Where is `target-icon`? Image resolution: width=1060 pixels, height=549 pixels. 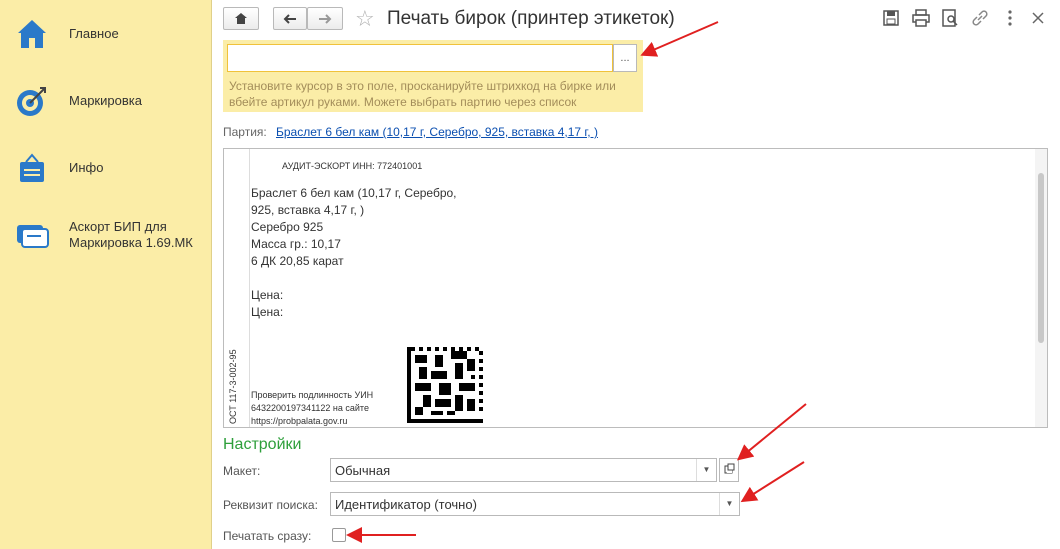
target-icon is located at coordinates (31, 101).